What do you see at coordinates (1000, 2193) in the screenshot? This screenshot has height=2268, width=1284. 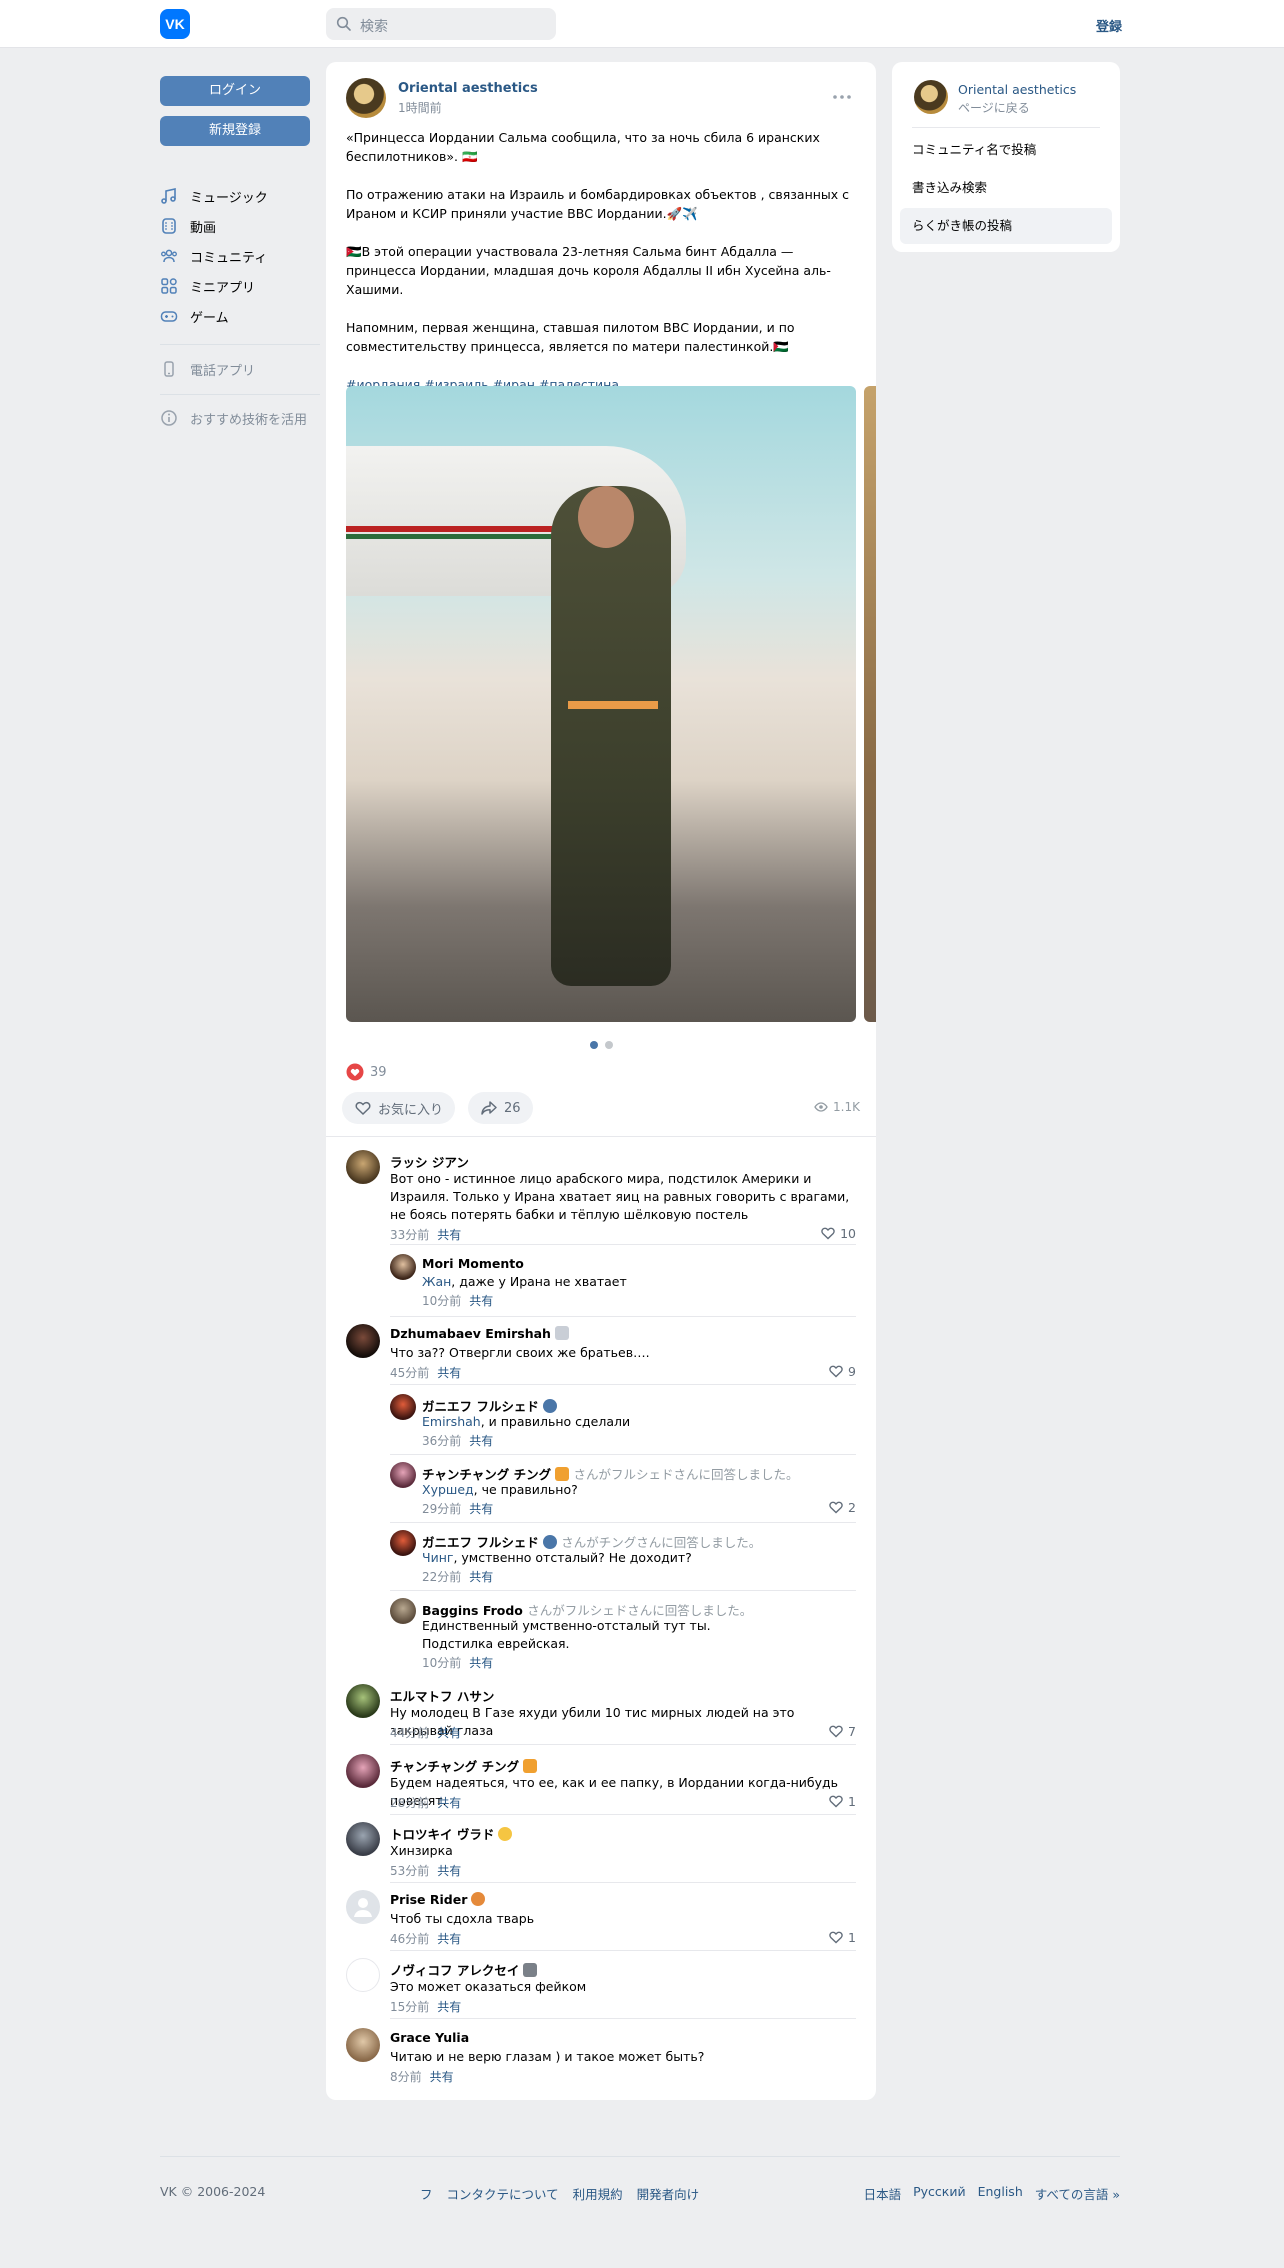 I see `language-english: English` at bounding box center [1000, 2193].